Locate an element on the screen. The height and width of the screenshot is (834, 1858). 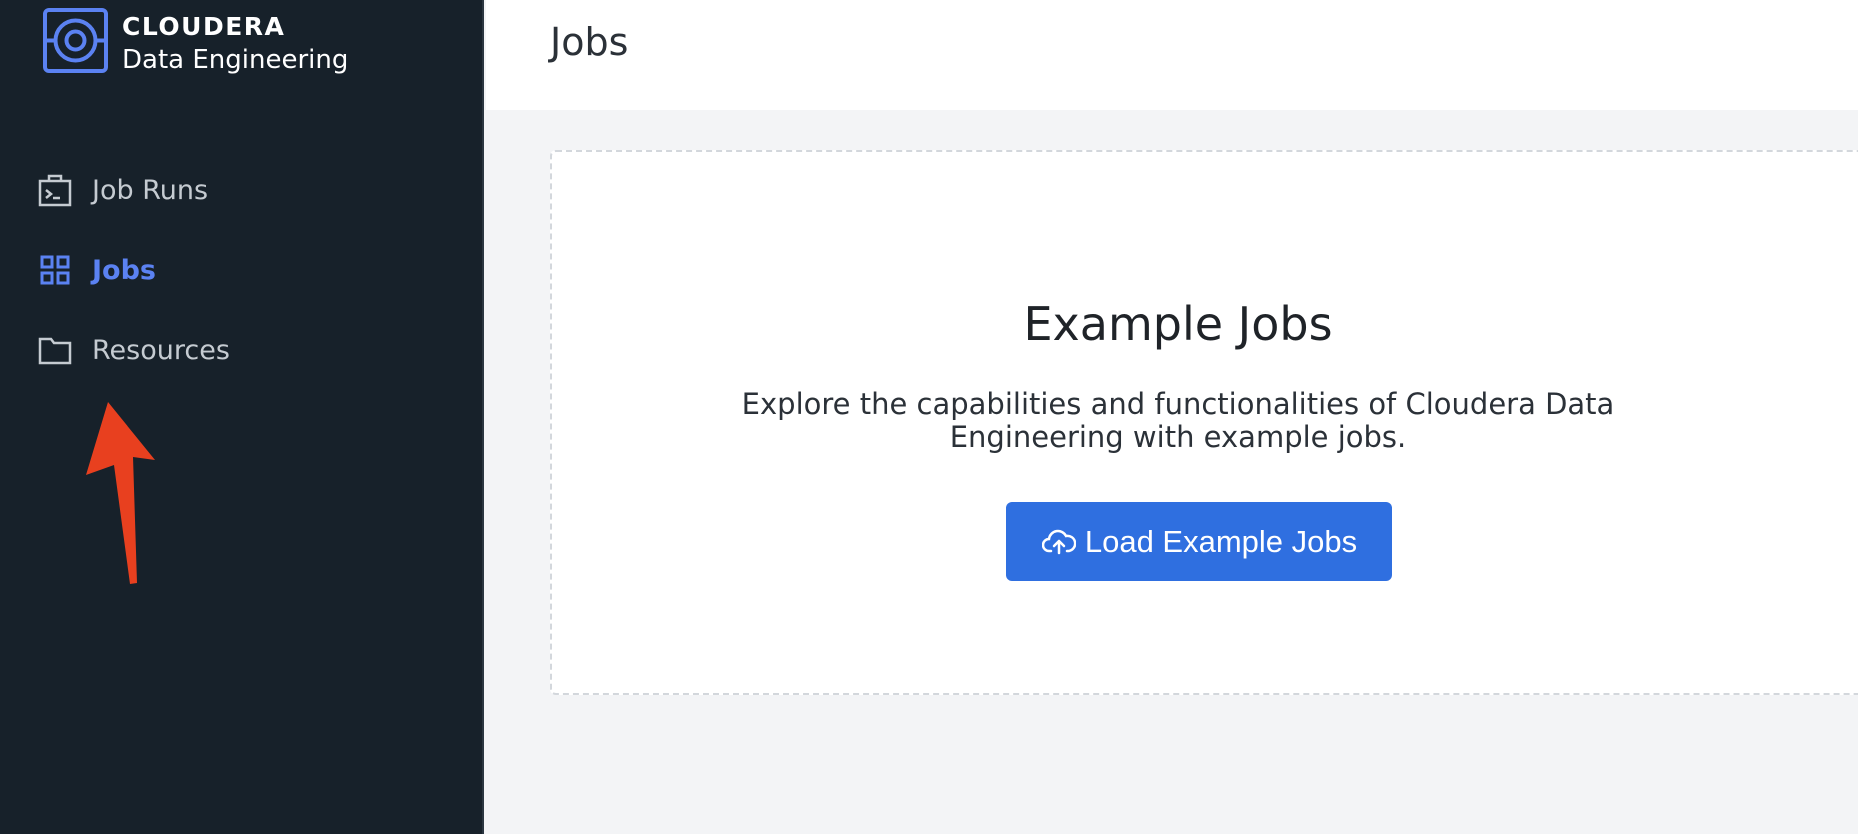
card-title: Example Jobs is located at coordinates (1178, 324).